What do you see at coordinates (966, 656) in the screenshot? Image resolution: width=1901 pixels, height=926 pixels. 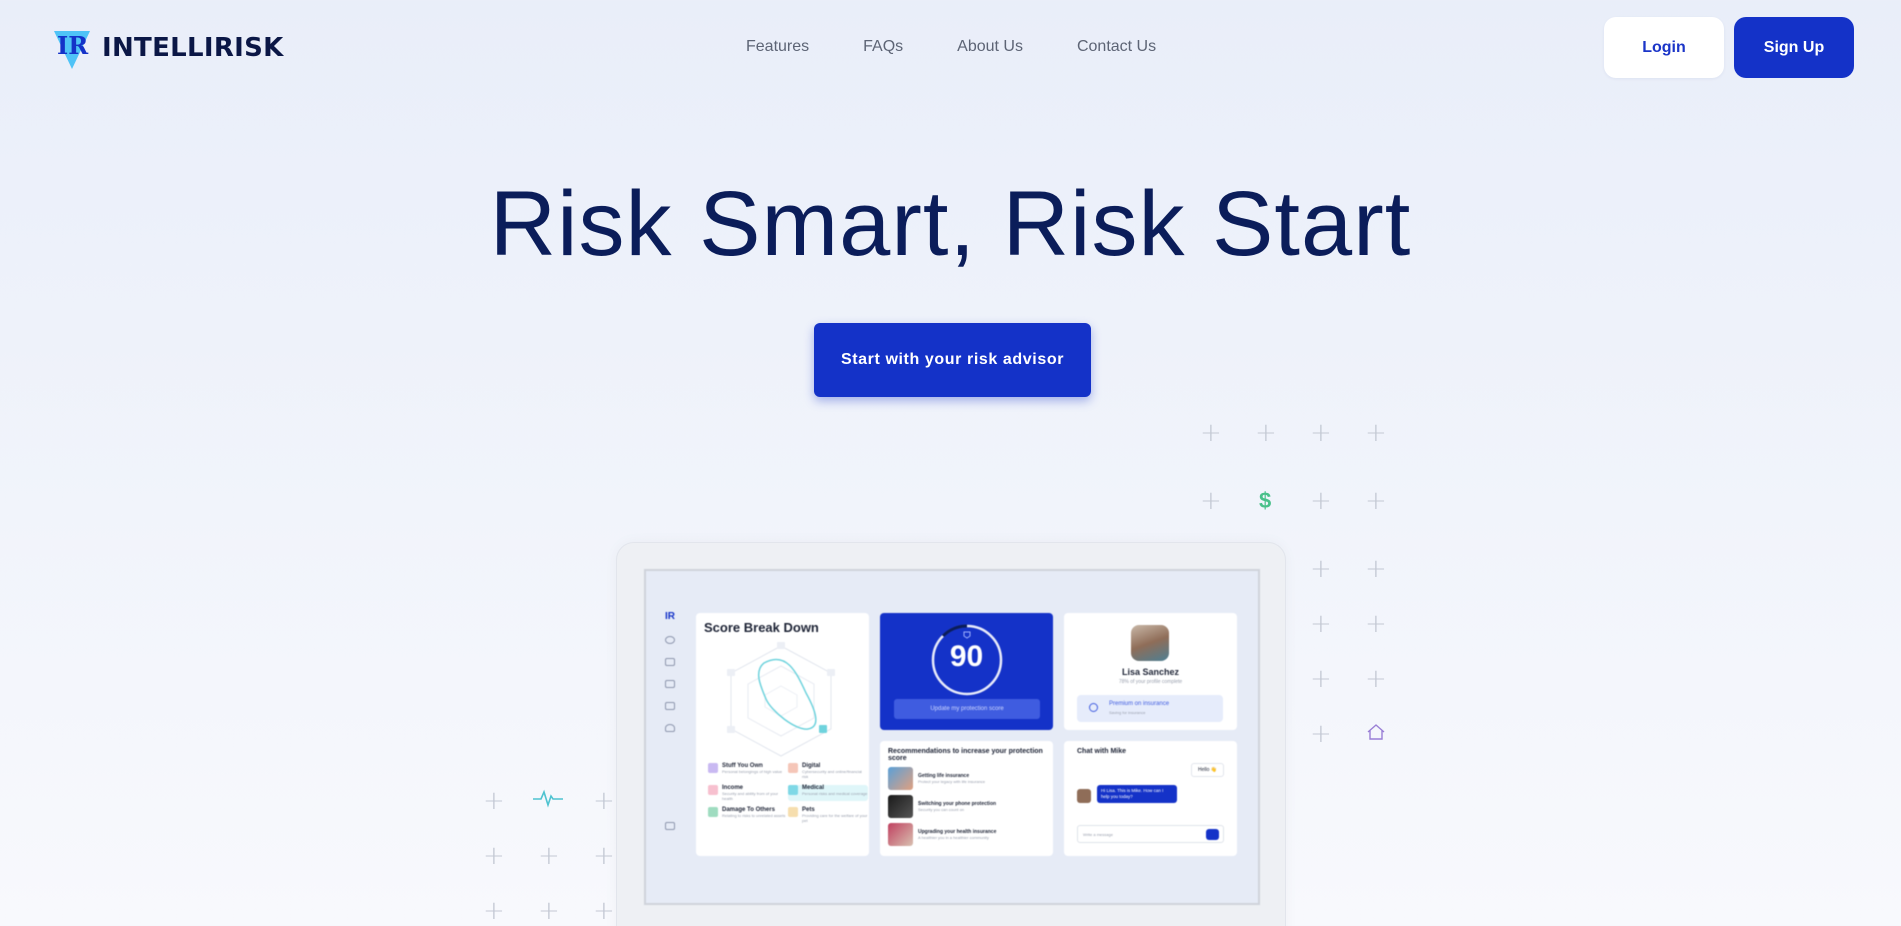 I see `protection-score-value: 90` at bounding box center [966, 656].